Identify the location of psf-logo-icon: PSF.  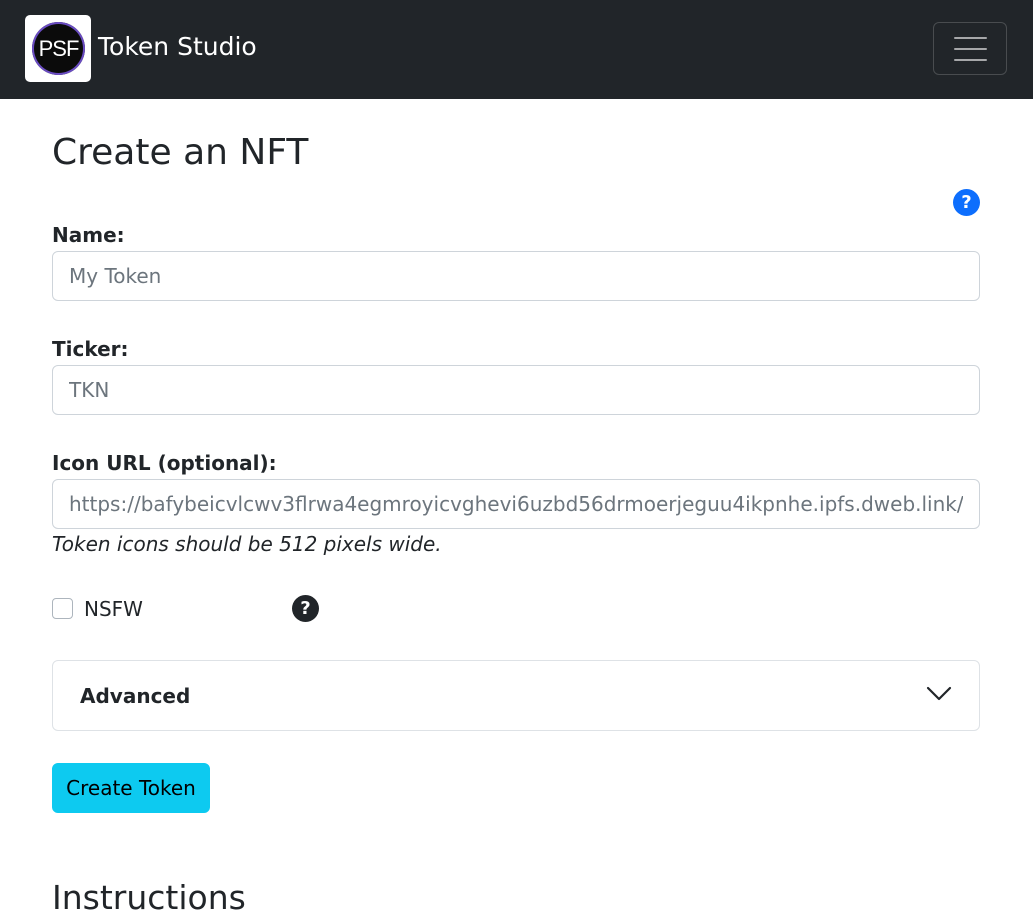
(58, 48).